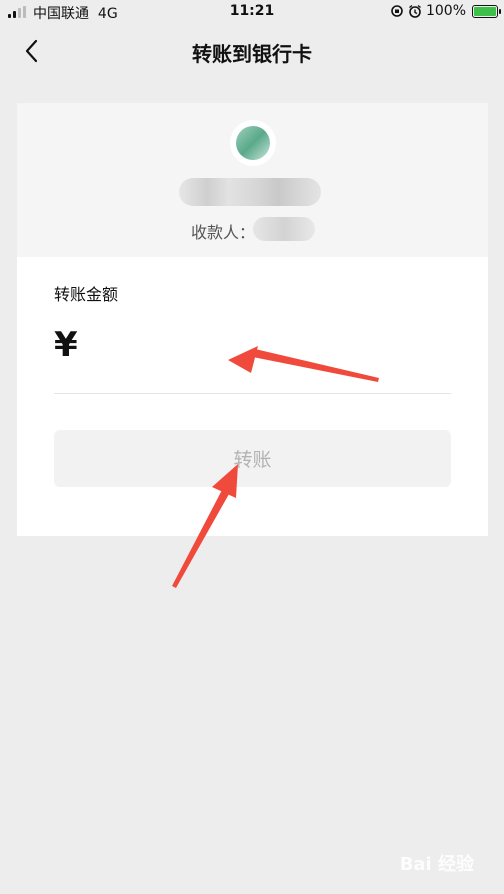  Describe the element at coordinates (284, 229) in the screenshot. I see `payee-value-blurred` at that location.